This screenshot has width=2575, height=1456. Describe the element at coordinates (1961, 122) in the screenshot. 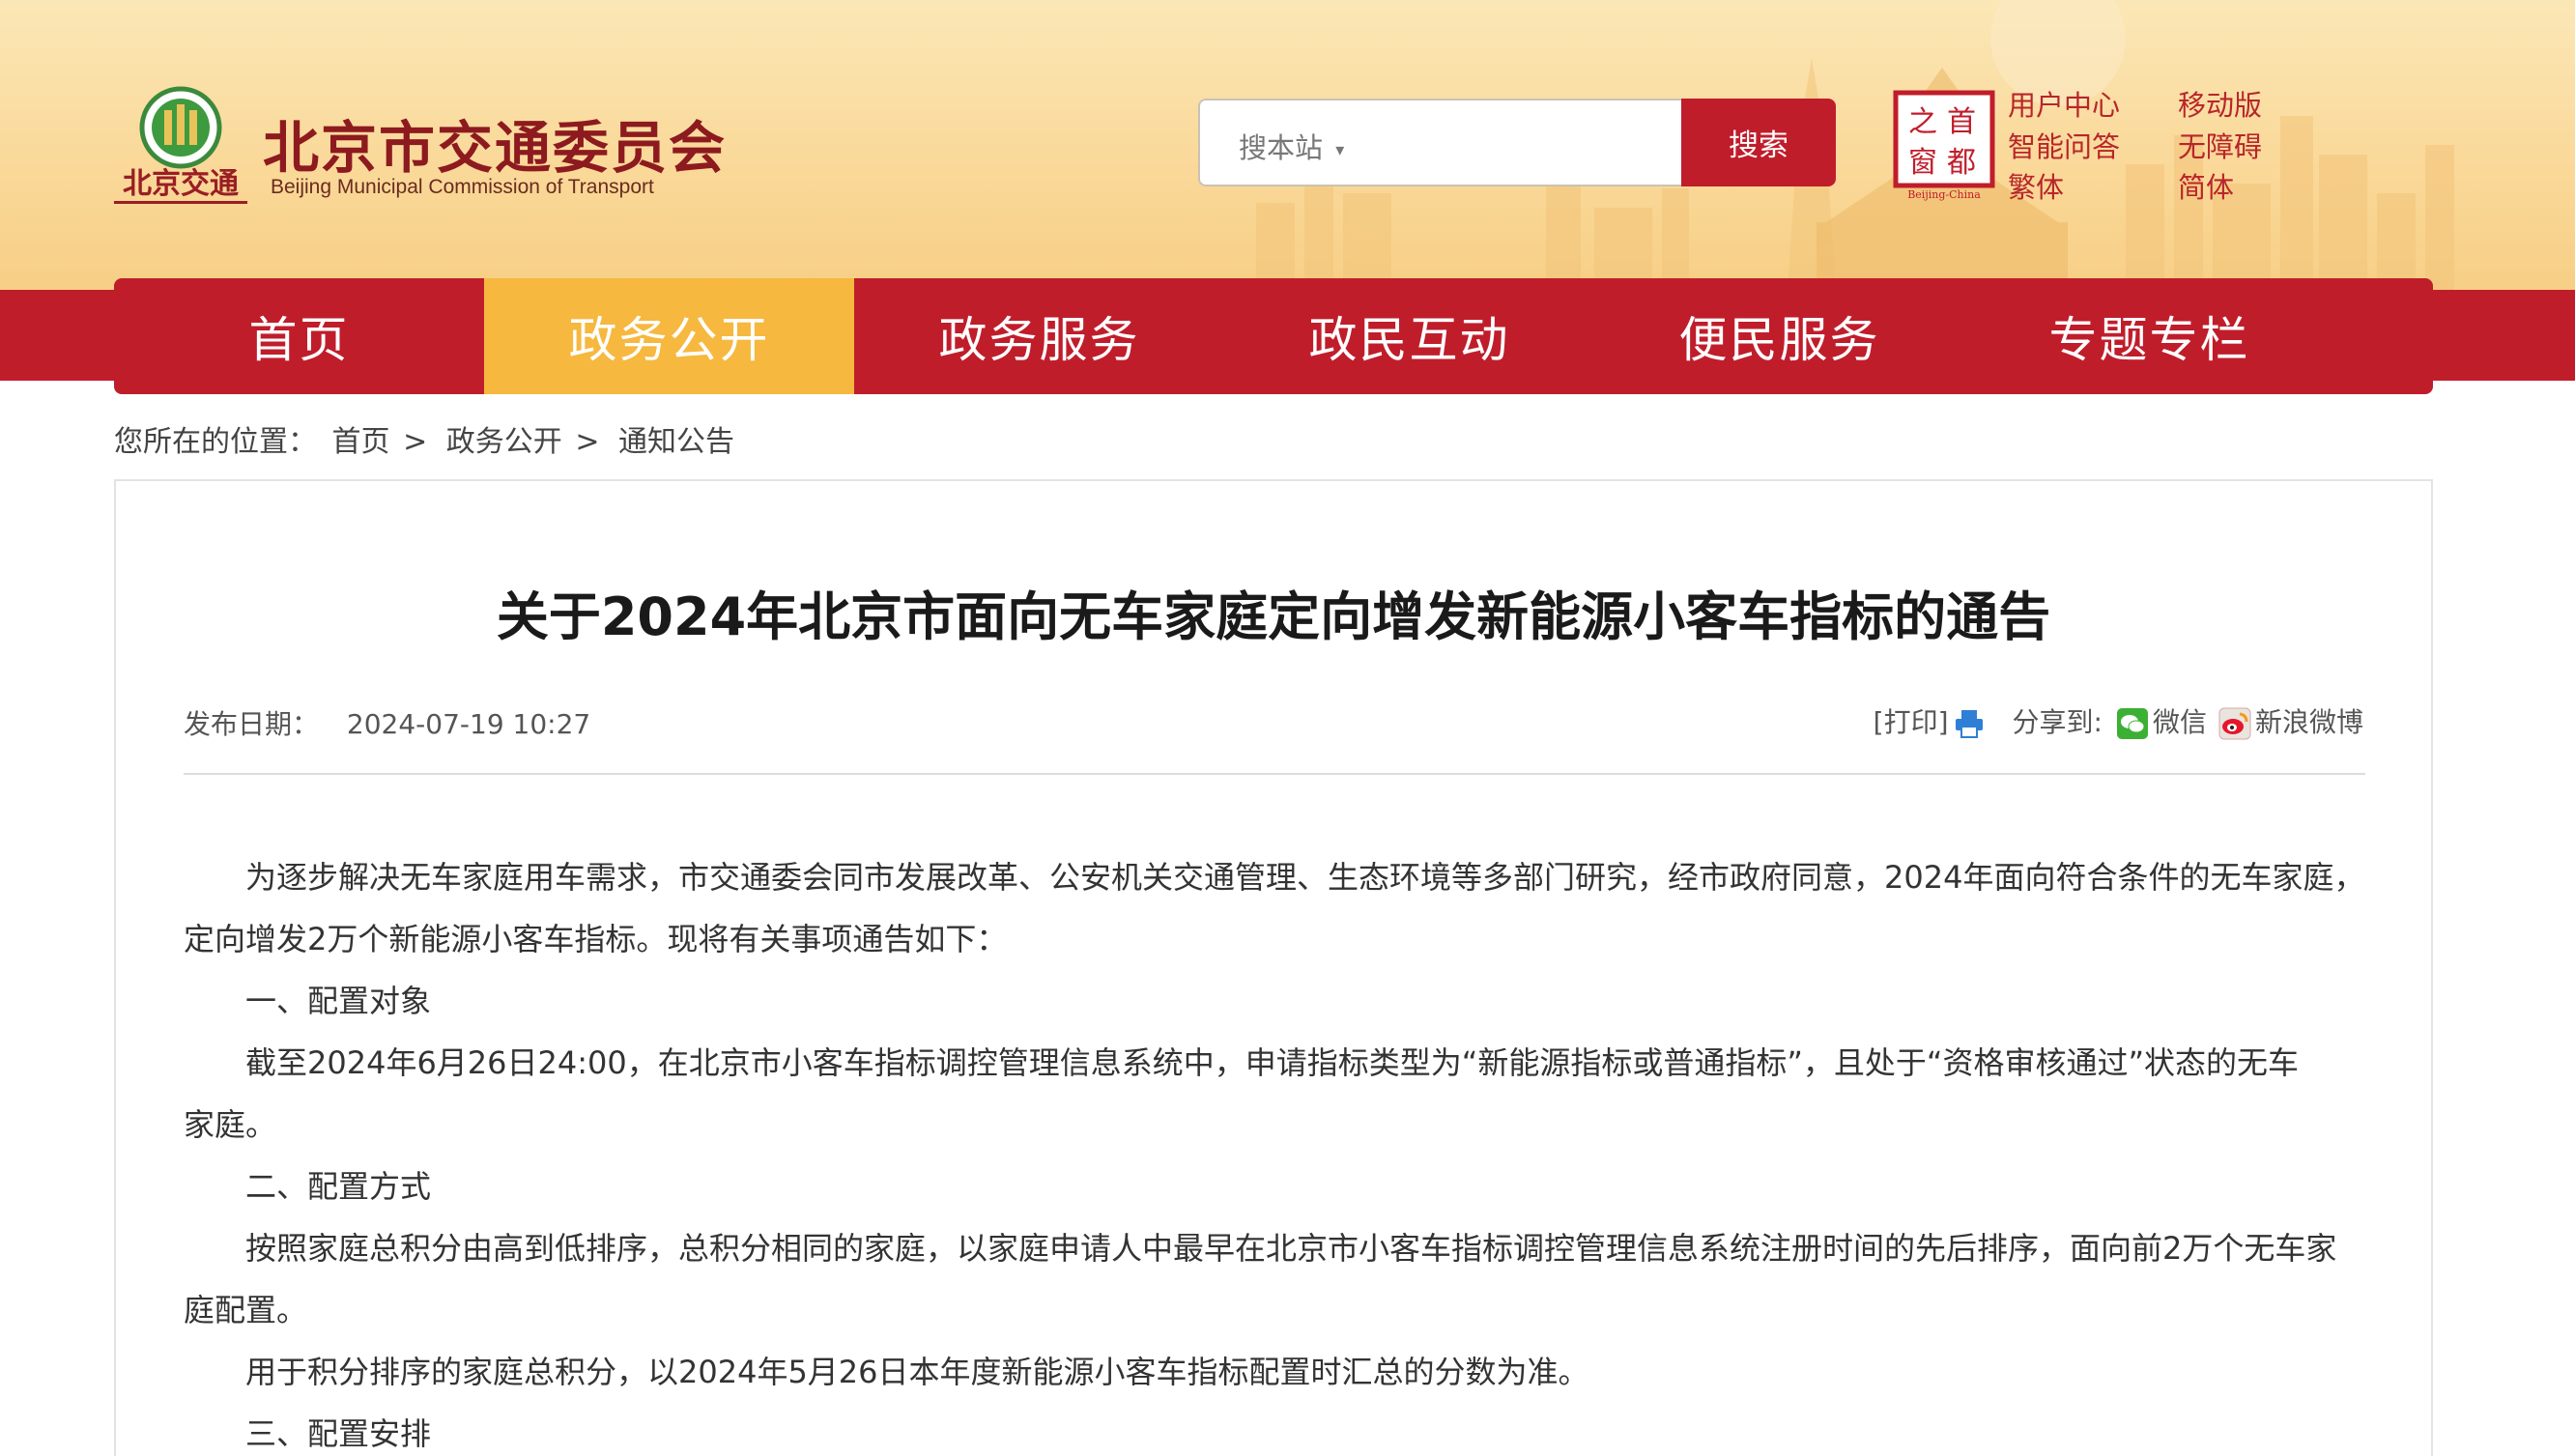

I see `seal-char: 首` at that location.